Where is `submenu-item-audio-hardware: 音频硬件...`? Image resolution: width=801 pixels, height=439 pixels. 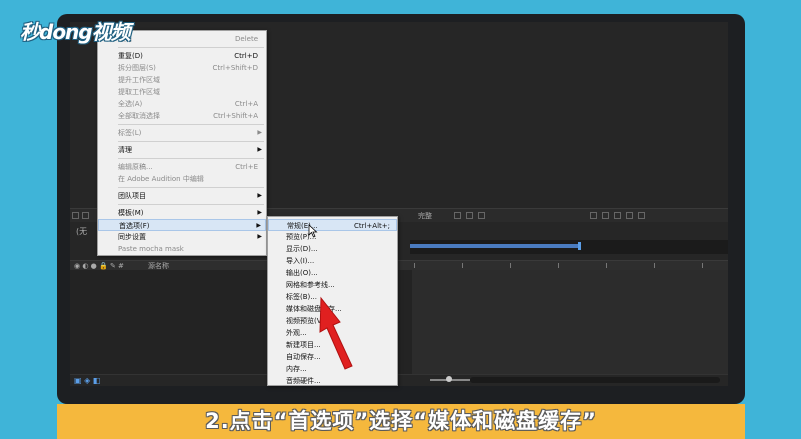
submenu-item-audio-hardware: 音频硬件... is located at coordinates (332, 380).